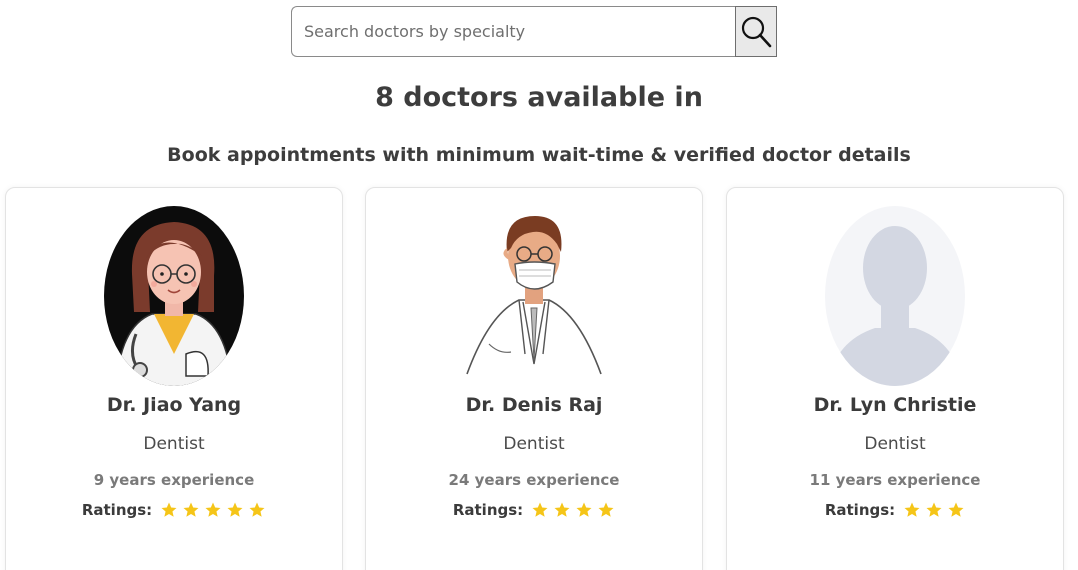  I want to click on search-bar, so click(534, 31).